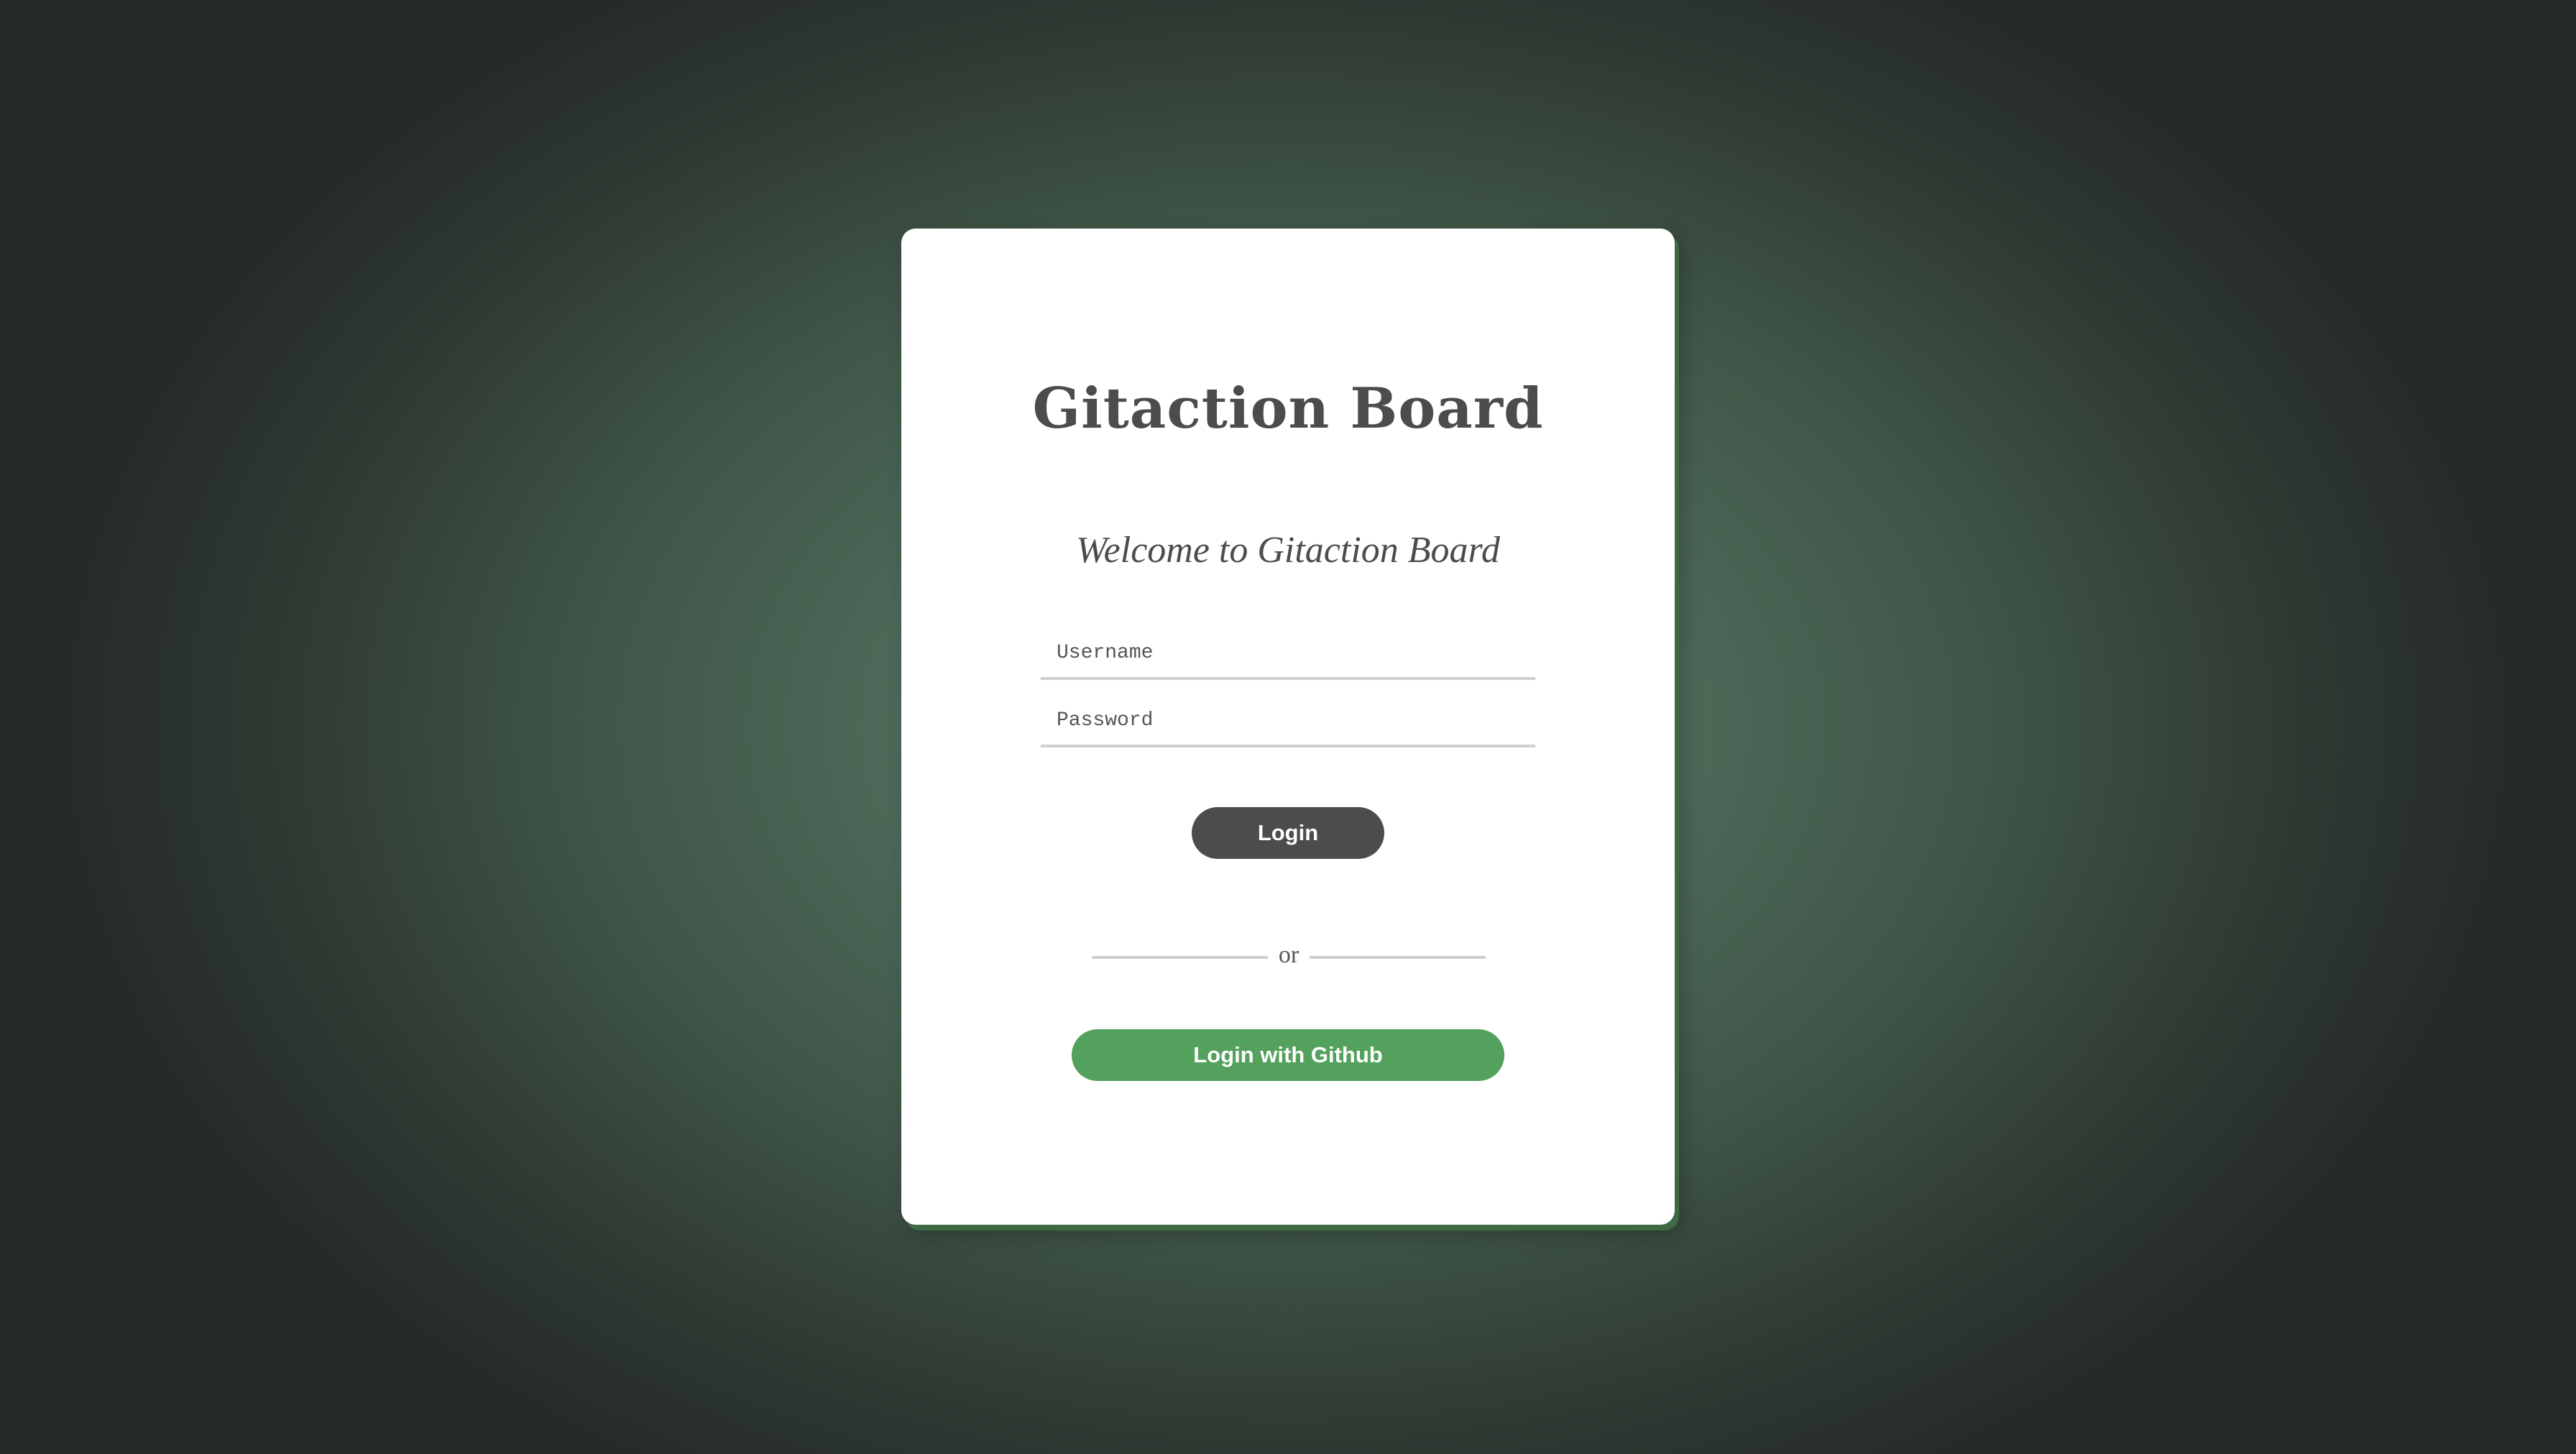 This screenshot has width=2576, height=1454. What do you see at coordinates (1398, 958) in the screenshot?
I see `divider-right-line` at bounding box center [1398, 958].